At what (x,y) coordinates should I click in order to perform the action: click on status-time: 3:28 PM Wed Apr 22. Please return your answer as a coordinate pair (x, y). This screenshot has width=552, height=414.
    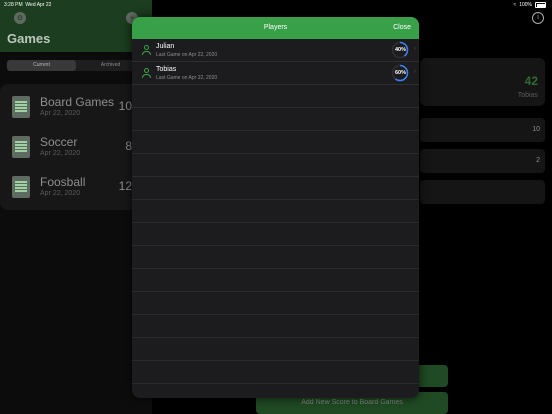
    Looking at the image, I should click on (28, 5).